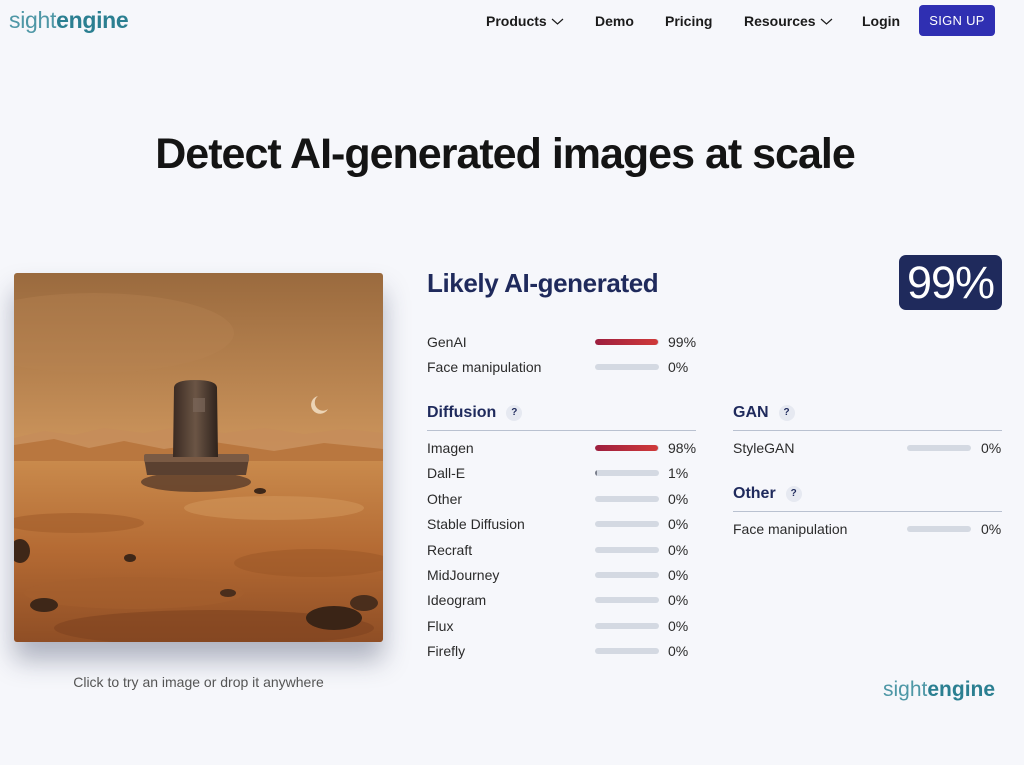 This screenshot has width=1024, height=765. I want to click on result-label: Other, so click(445, 498).